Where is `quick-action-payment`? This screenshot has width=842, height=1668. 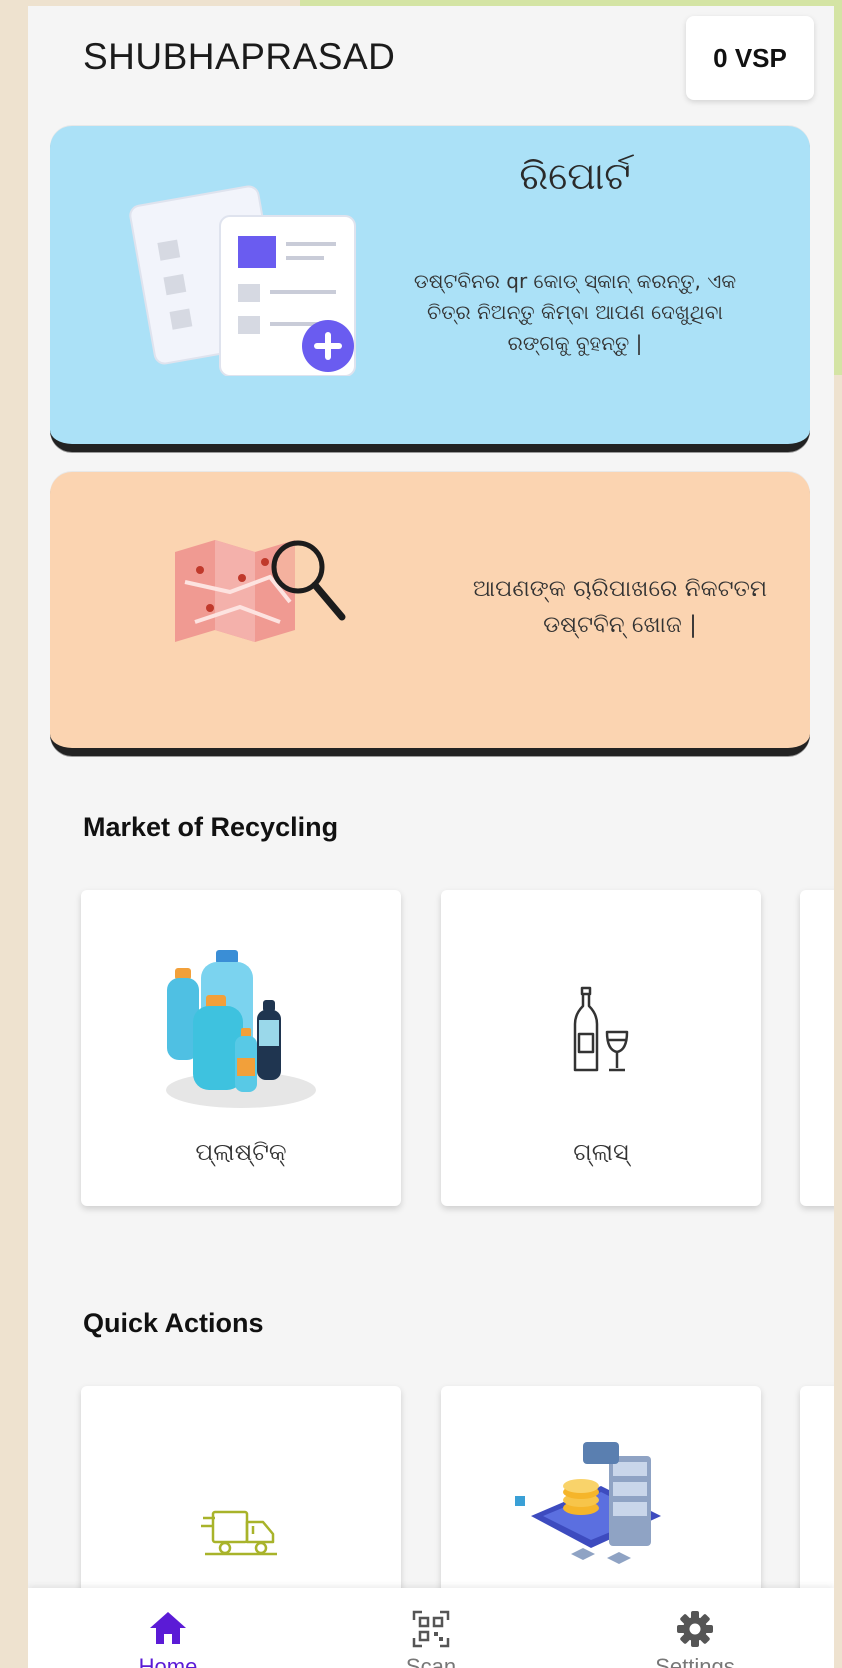 quick-action-payment is located at coordinates (601, 1491).